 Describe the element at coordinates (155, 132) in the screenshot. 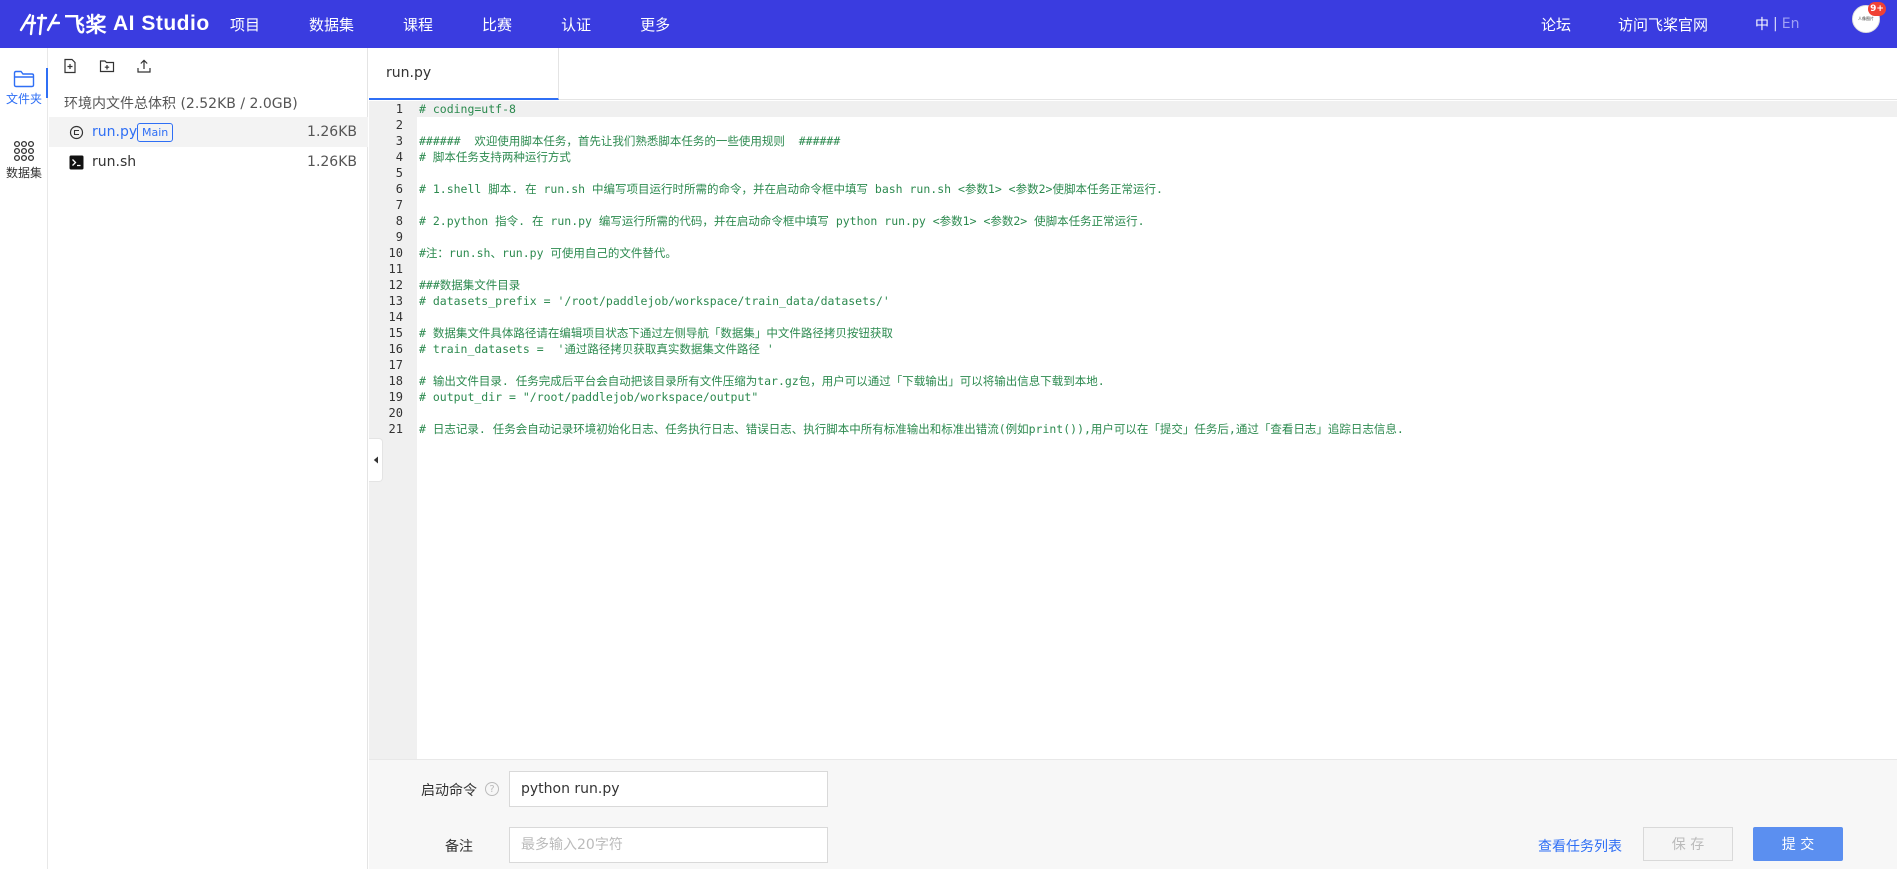

I see `main-file-tag: Main` at that location.